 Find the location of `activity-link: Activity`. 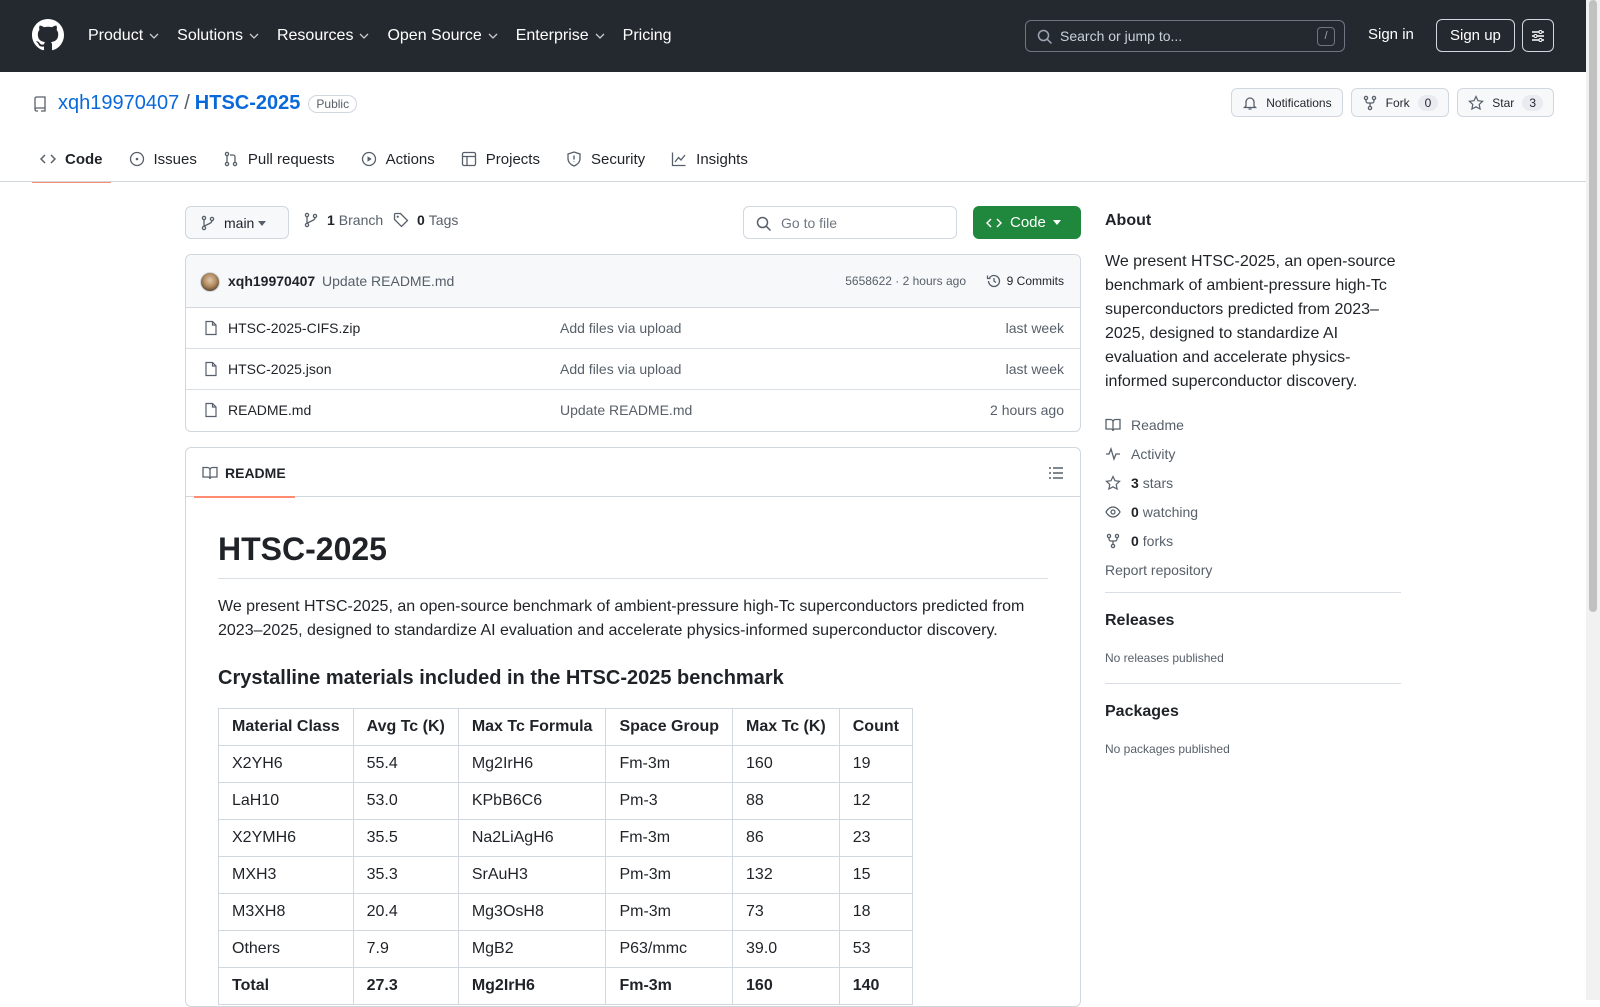

activity-link: Activity is located at coordinates (1158, 453).